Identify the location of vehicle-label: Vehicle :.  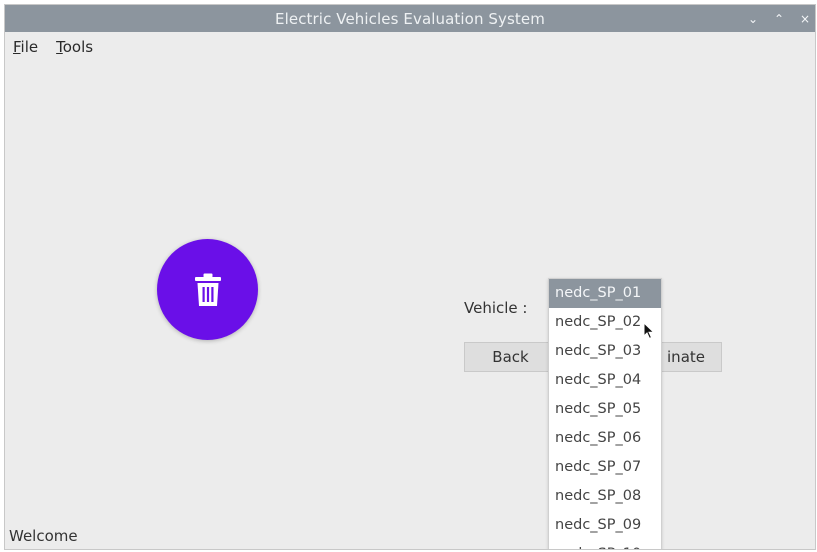
(496, 308).